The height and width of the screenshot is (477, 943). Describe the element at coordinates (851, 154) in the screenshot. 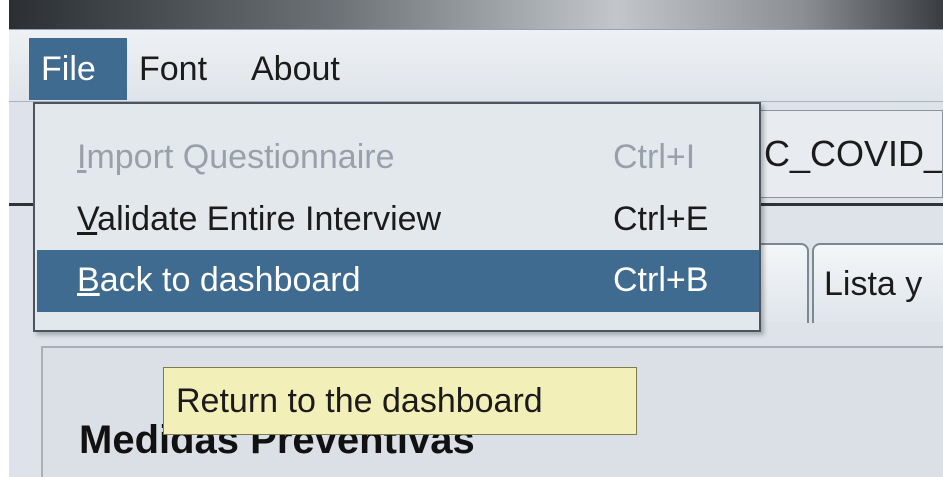

I see `questionnaire-name-field: C_COVID_` at that location.